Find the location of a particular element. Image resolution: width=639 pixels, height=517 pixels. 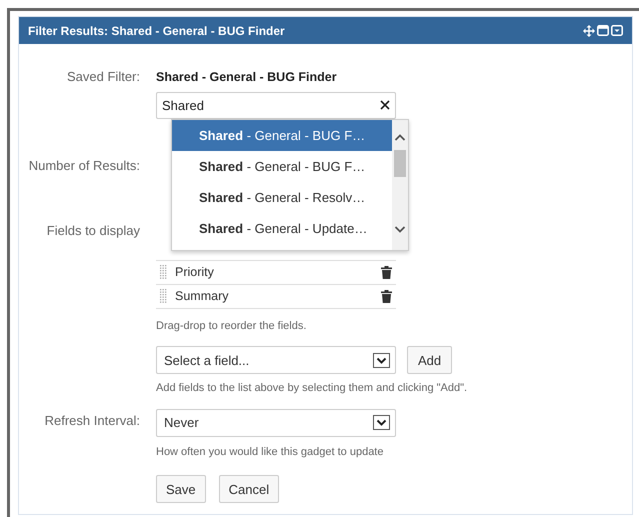

cancel-button: Cancel is located at coordinates (249, 489).